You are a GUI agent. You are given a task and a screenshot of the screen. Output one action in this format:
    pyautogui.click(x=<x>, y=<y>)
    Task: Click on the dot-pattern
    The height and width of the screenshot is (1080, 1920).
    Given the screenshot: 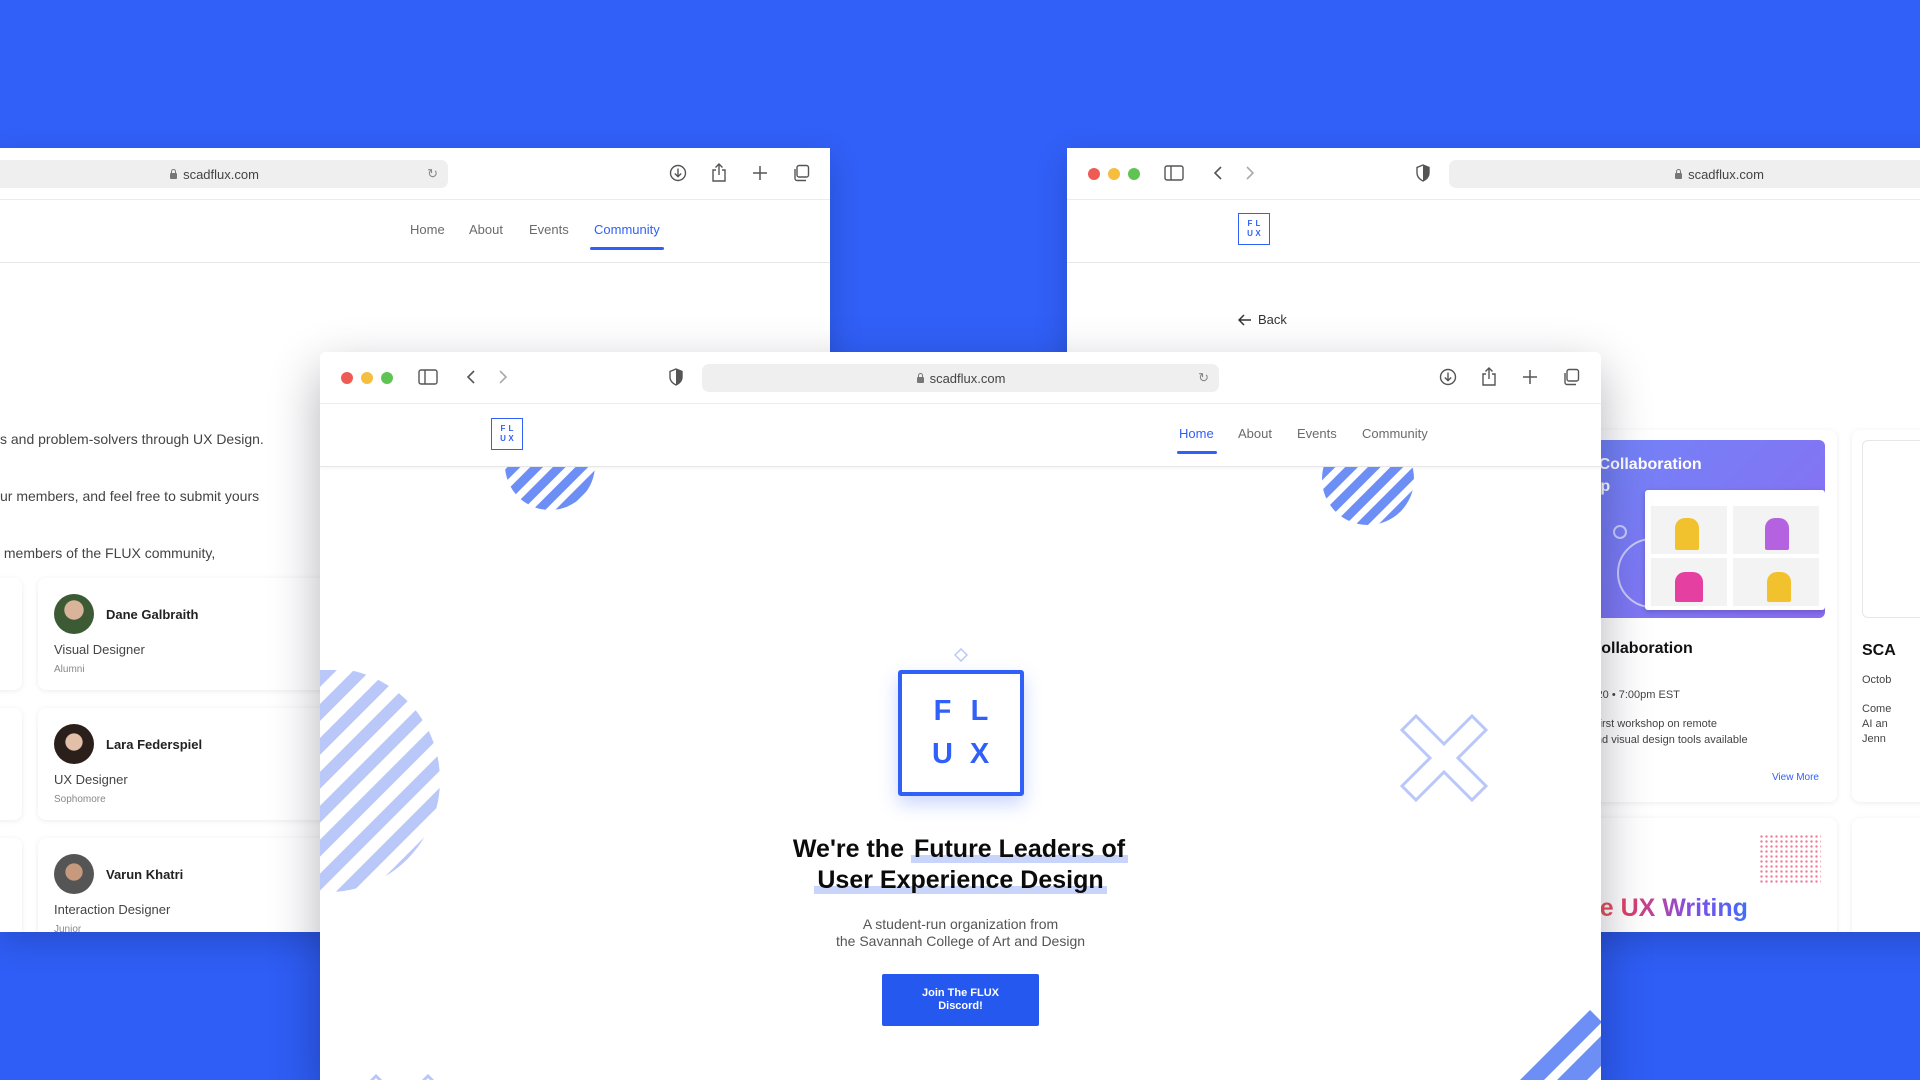 What is the action you would take?
    pyautogui.click(x=1790, y=859)
    